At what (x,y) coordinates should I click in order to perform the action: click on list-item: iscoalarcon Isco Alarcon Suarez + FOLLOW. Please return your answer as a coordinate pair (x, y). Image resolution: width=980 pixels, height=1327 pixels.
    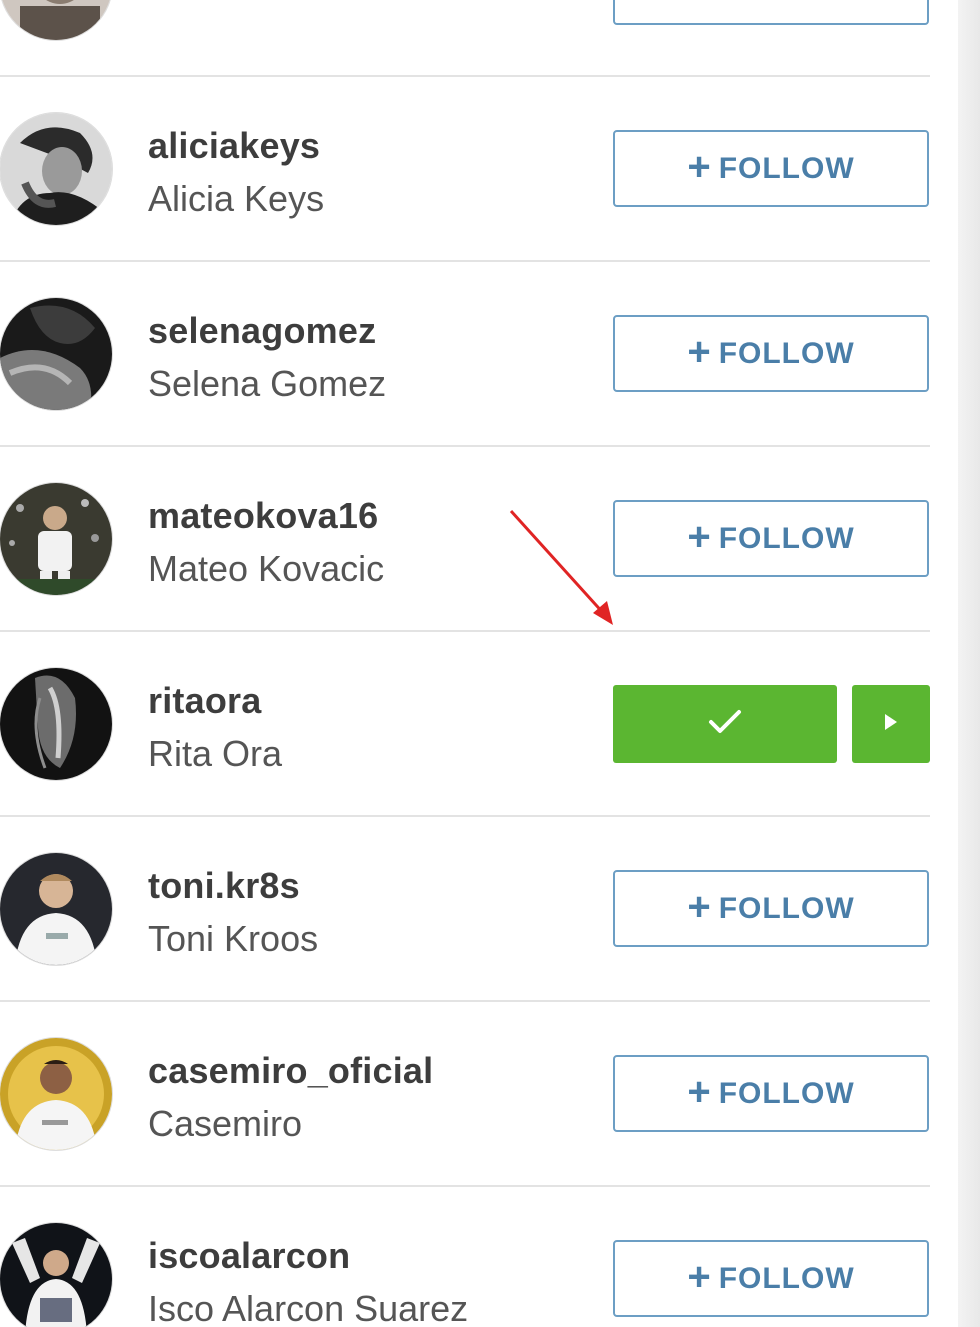
    Looking at the image, I should click on (465, 1257).